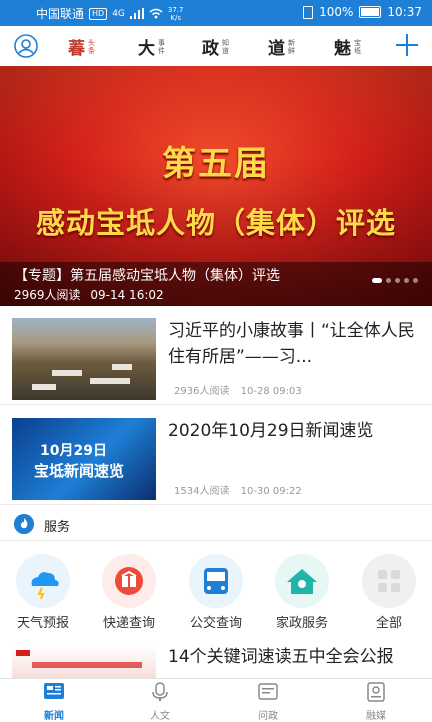  Describe the element at coordinates (225, 46) in the screenshot. I see `nav-item-sub: 知道` at that location.